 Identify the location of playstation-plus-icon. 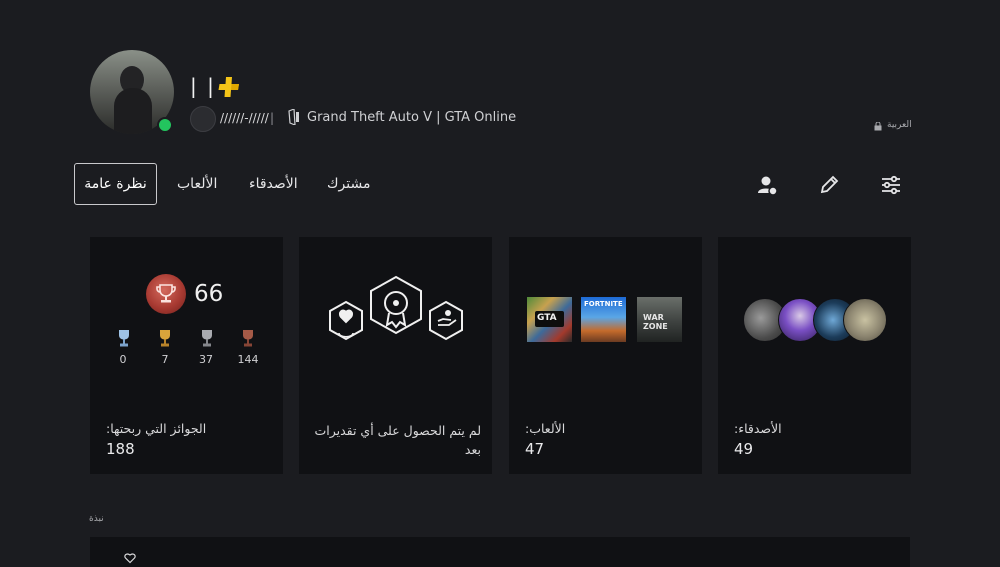
(228, 87).